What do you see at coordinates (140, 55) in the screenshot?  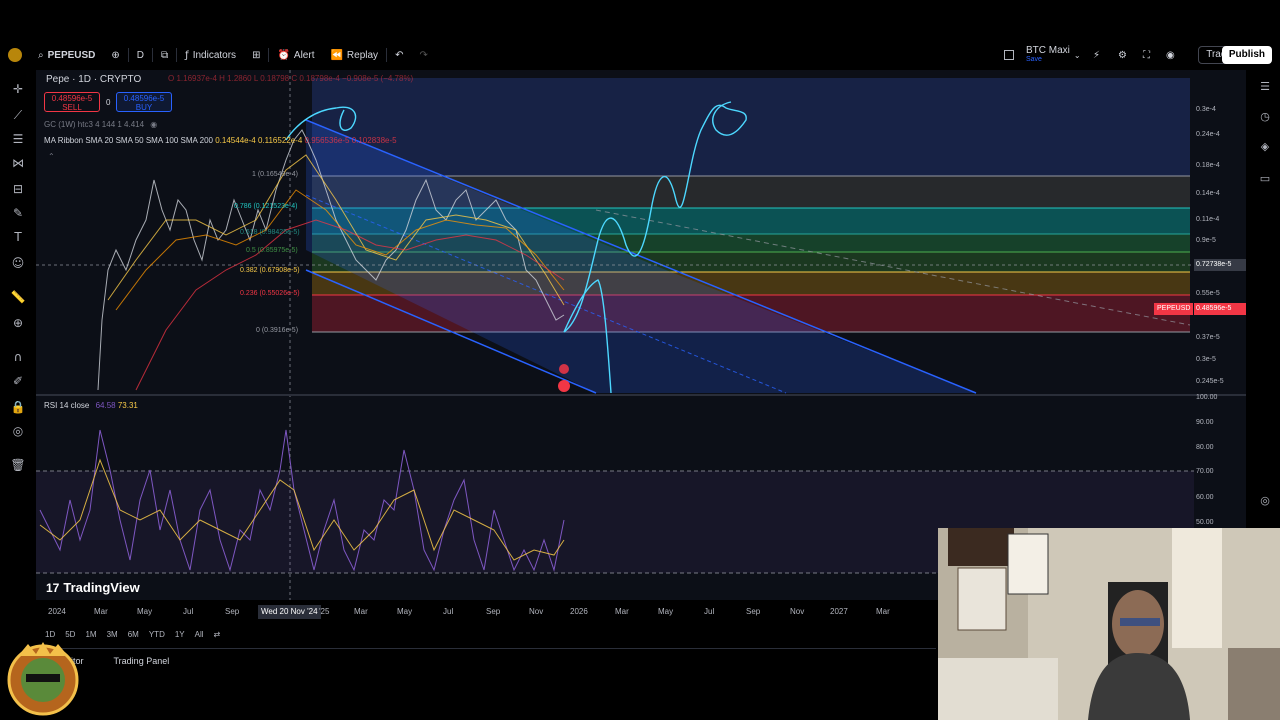 I see `interval-button: D` at bounding box center [140, 55].